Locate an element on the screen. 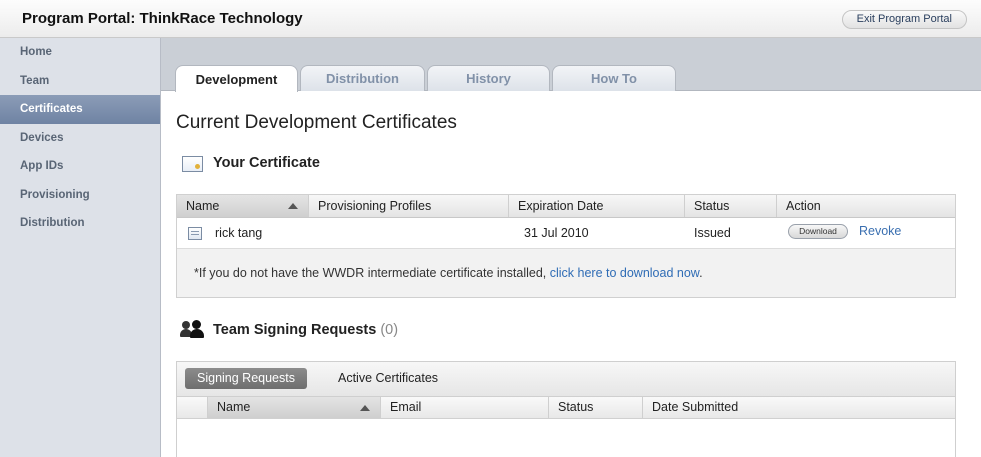 This screenshot has height=457, width=981. subtab-active-certificates: Active Certificates is located at coordinates (388, 378).